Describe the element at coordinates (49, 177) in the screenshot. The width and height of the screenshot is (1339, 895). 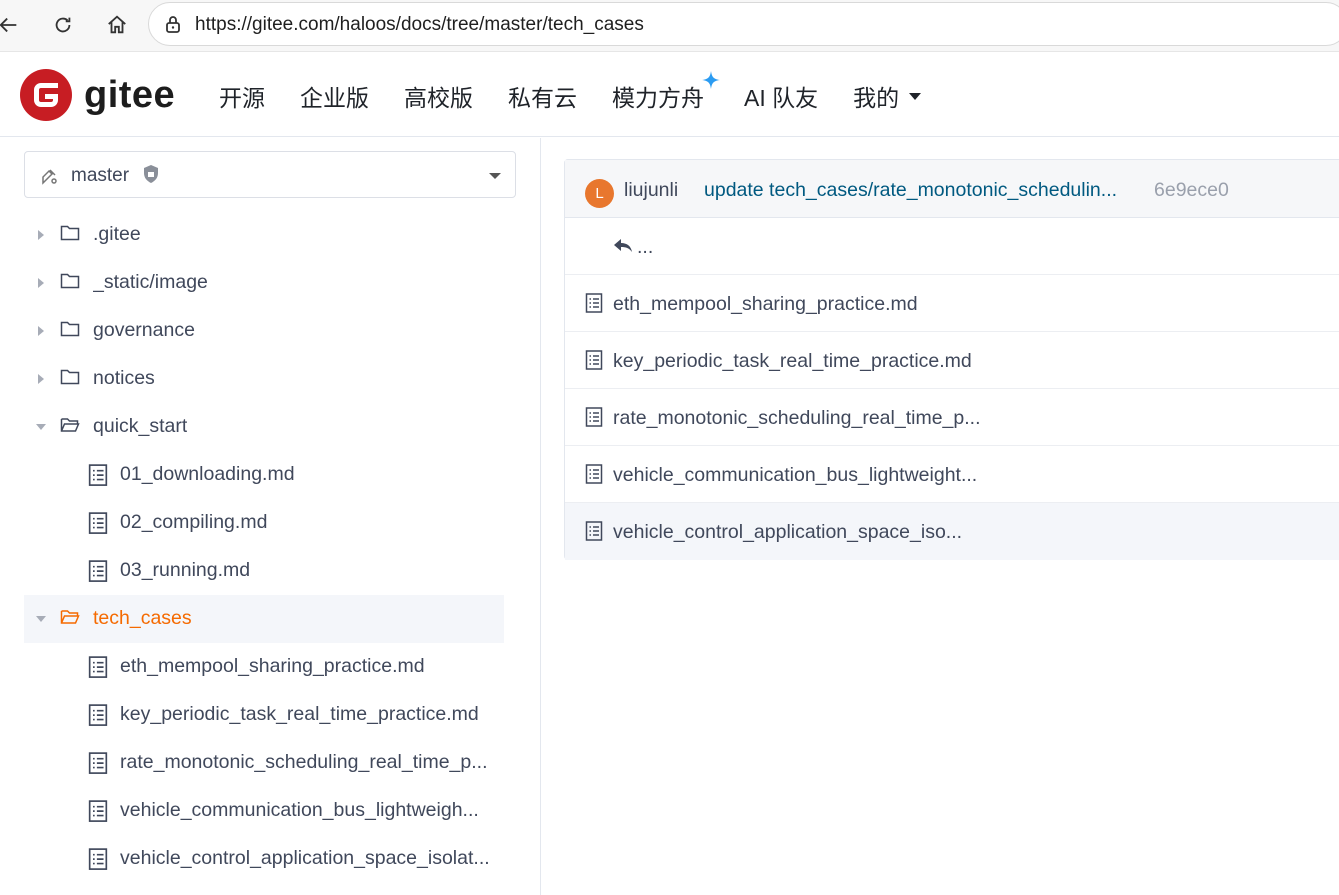
I see `branch-icon` at that location.